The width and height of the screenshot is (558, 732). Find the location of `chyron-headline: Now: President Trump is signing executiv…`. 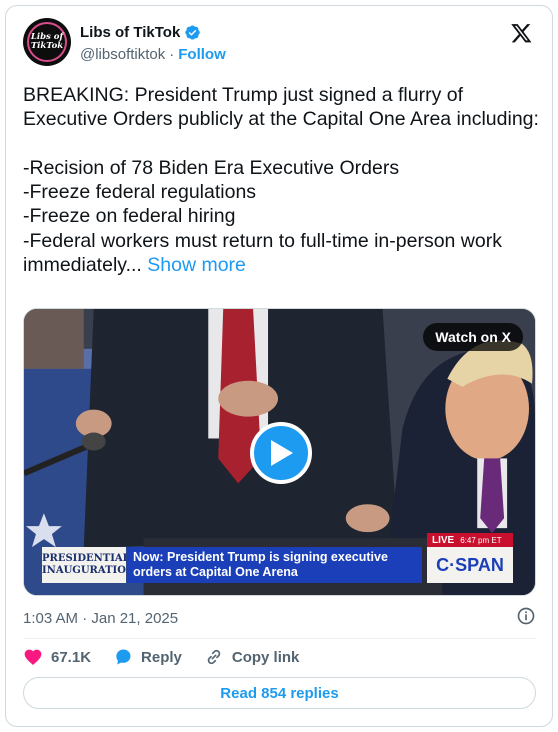

chyron-headline: Now: President Trump is signing executiv… is located at coordinates (274, 565).